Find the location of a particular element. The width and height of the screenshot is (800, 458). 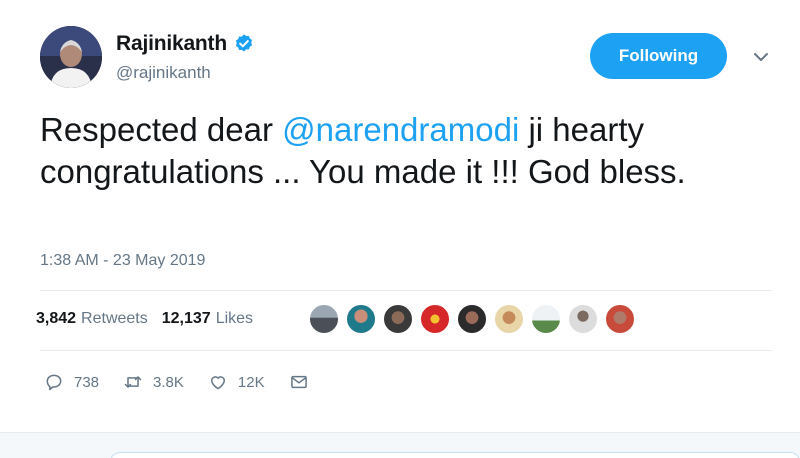

chevron-down-icon is located at coordinates (761, 57).